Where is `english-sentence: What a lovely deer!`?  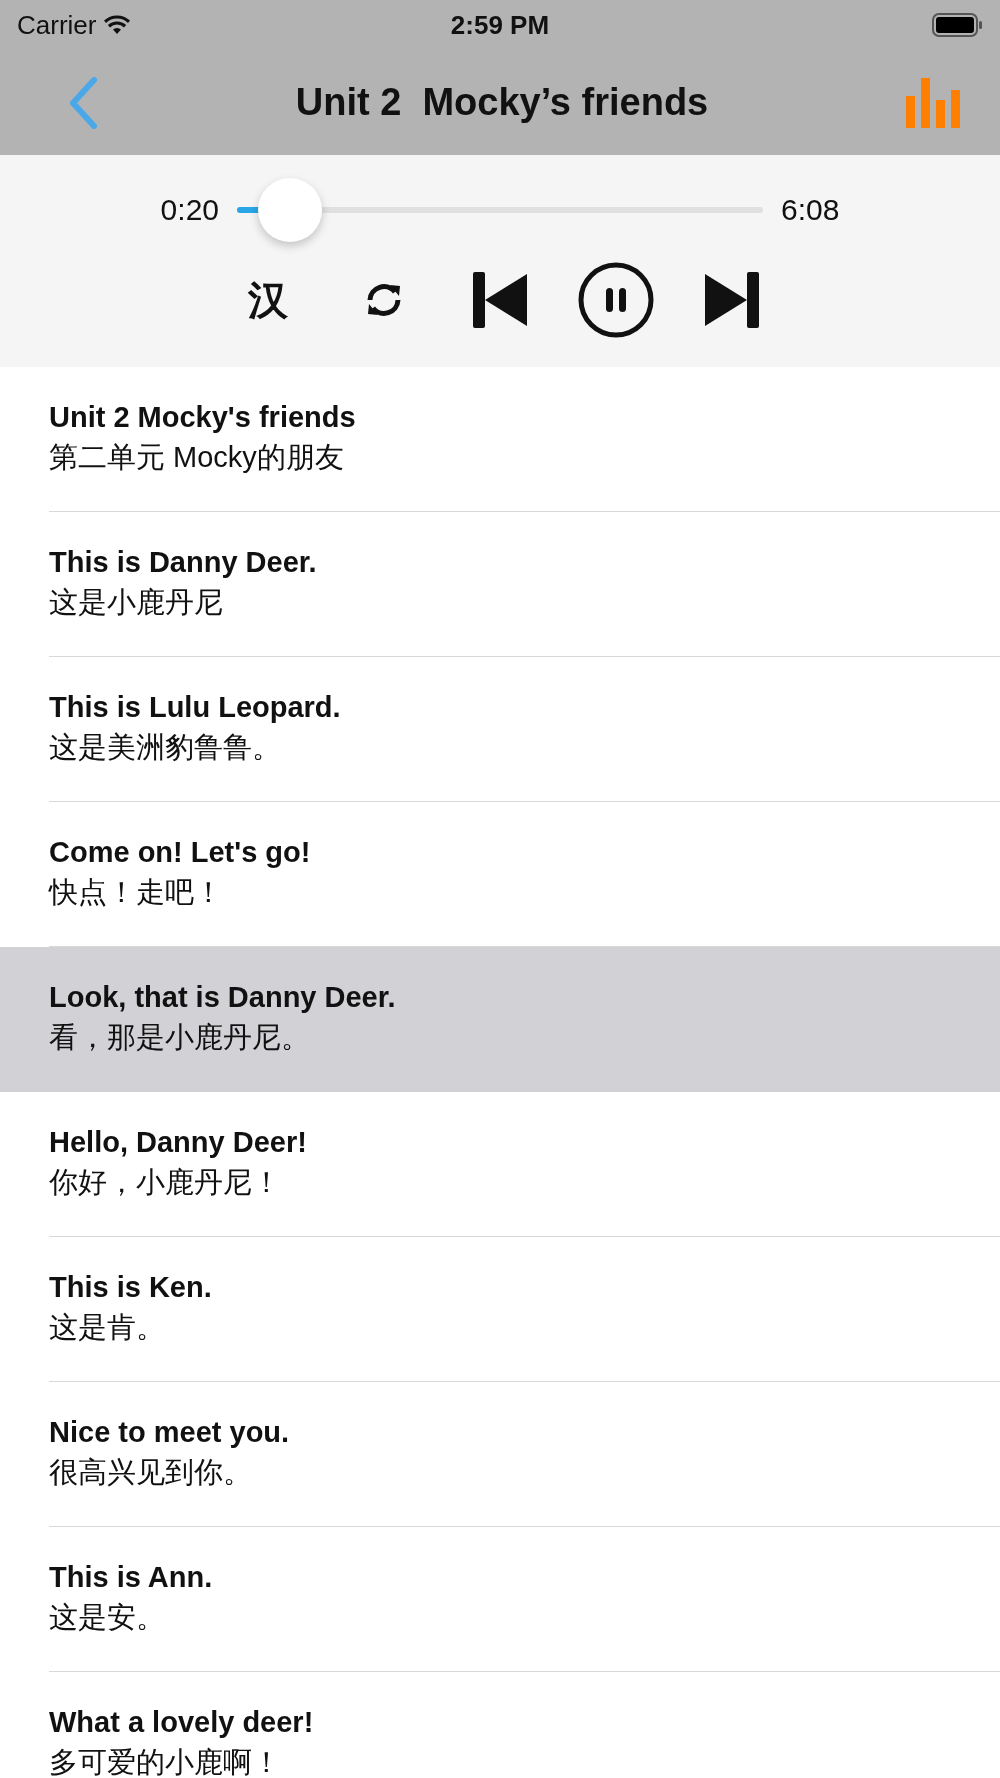 english-sentence: What a lovely deer! is located at coordinates (181, 1722).